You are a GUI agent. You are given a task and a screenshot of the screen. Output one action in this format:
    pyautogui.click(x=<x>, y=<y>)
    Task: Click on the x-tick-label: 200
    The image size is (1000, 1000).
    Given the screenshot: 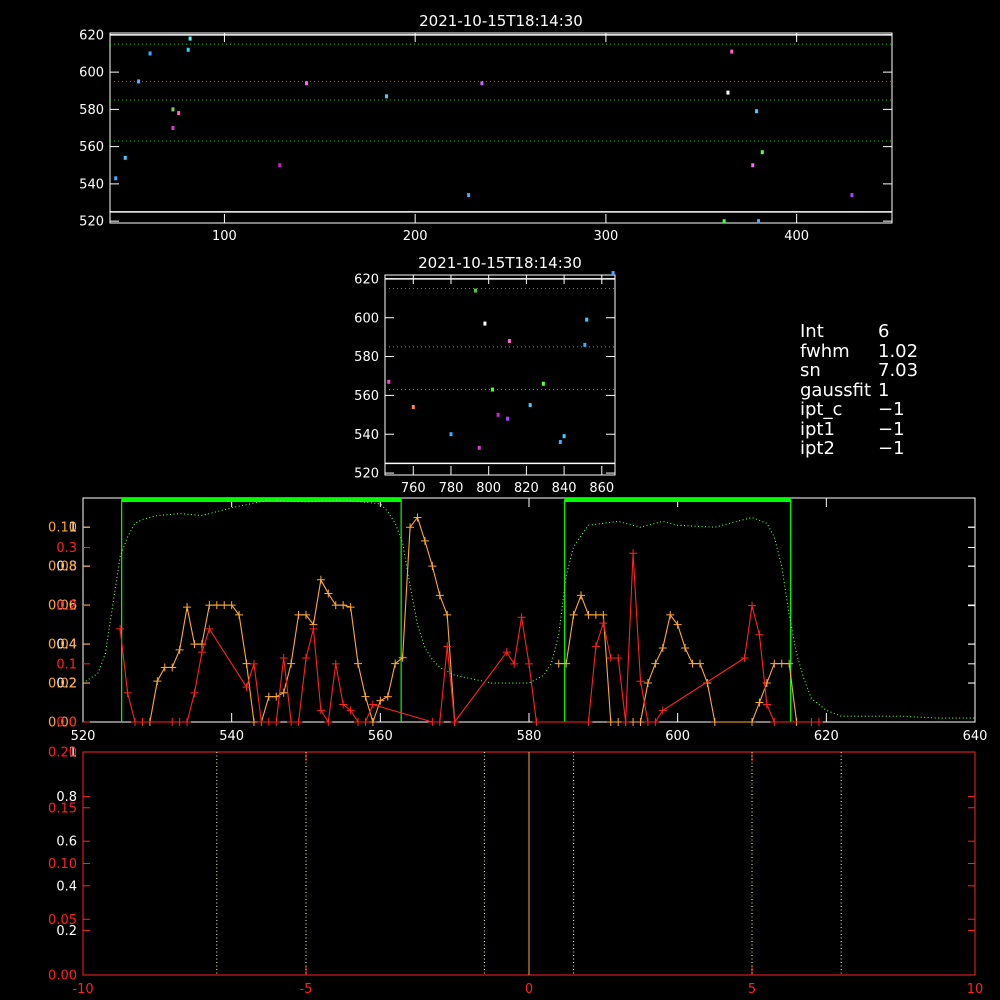 What is the action you would take?
    pyautogui.click(x=415, y=236)
    